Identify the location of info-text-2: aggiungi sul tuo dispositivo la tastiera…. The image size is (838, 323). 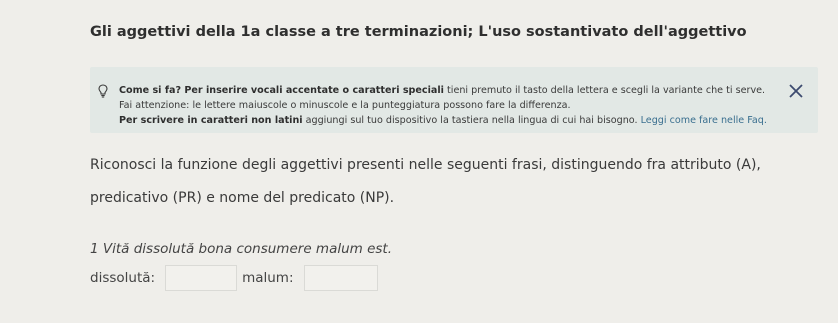
(470, 120).